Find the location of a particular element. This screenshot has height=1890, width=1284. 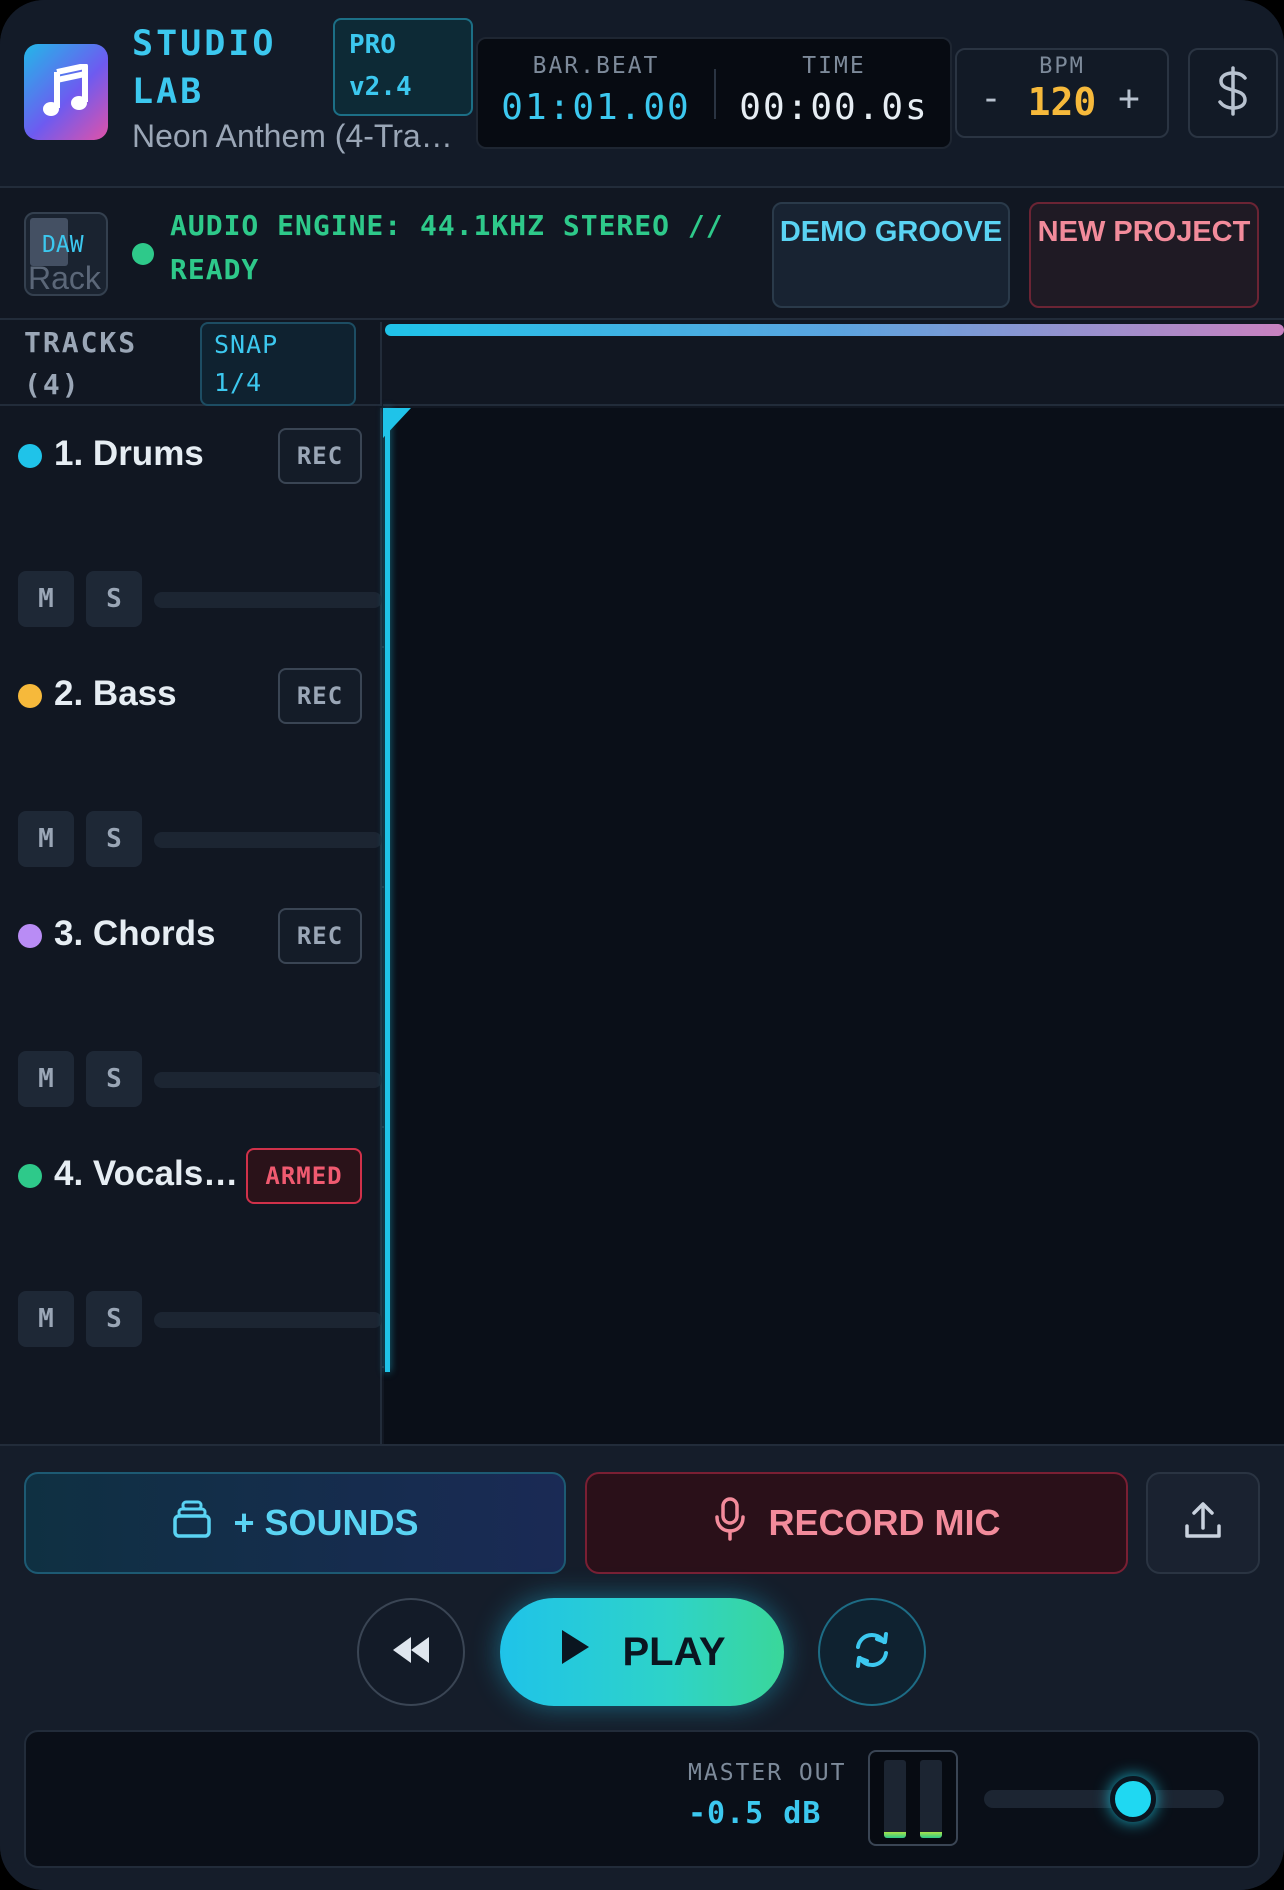

tracks-count-label: TRACKS (4) is located at coordinates (81, 363).